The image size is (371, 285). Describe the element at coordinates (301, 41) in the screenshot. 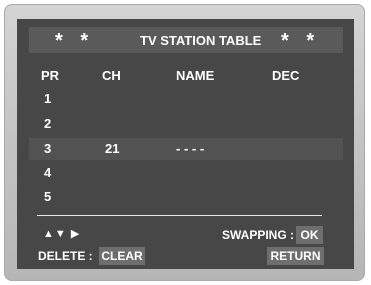

I see `title-stars-right: * *` at that location.